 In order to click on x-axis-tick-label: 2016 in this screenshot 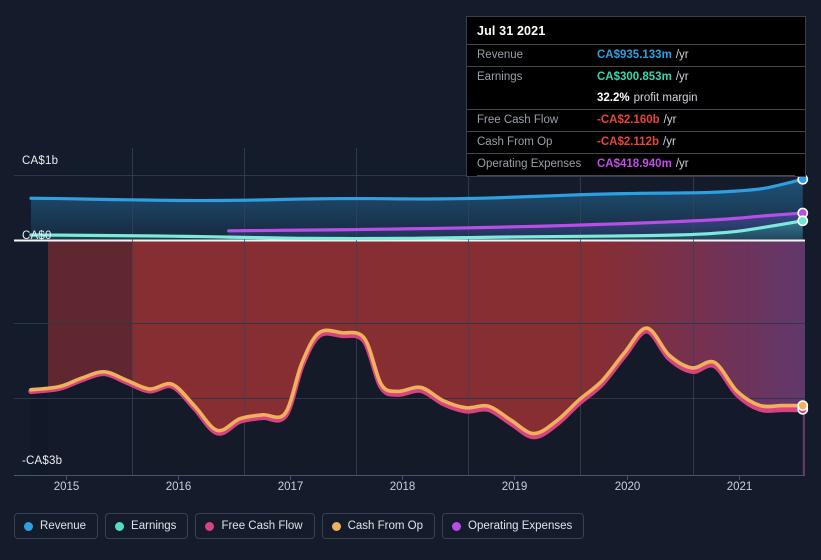, I will do `click(178, 487)`.